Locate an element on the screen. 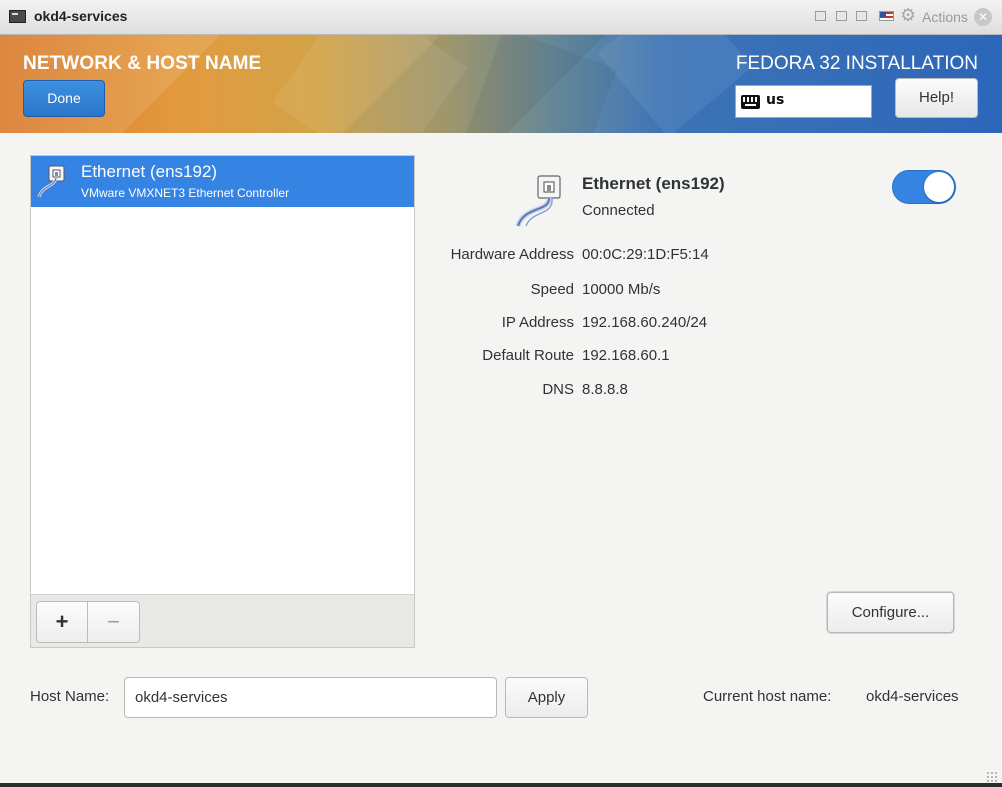 This screenshot has width=1002, height=787. resize-grip-icon is located at coordinates (992, 777).